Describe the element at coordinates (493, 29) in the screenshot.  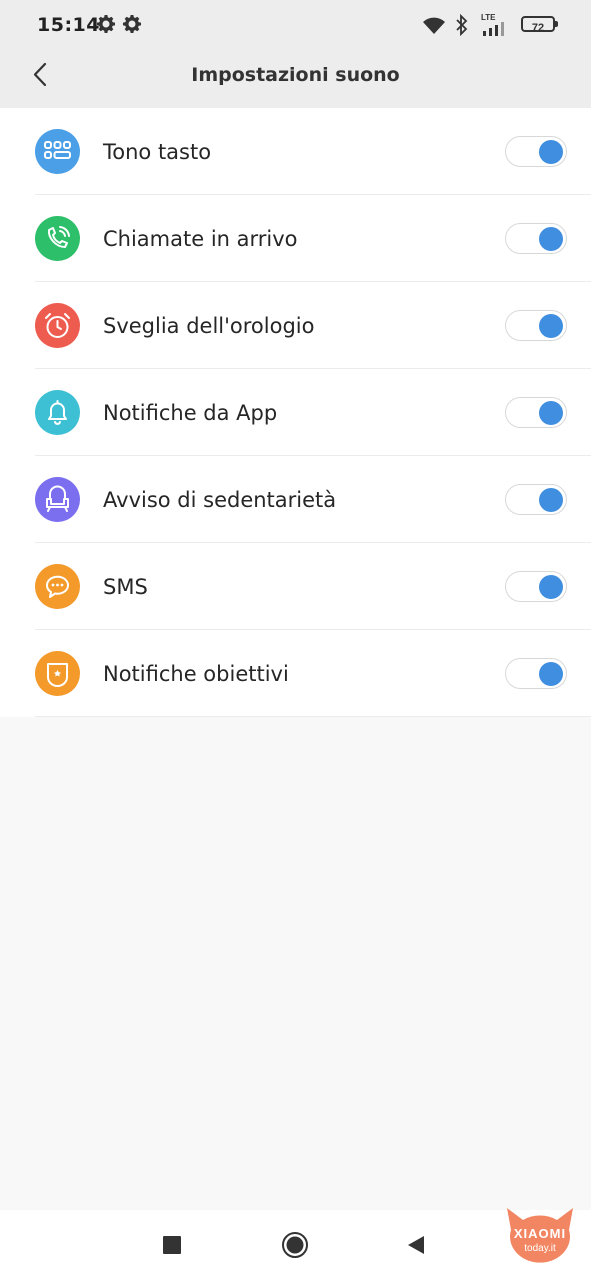
I see `signal-icon` at that location.